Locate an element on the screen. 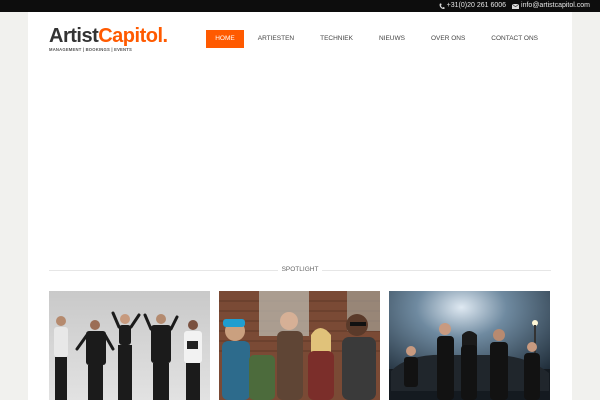 The width and height of the screenshot is (600, 400). logo-tagline: MANAGEMENT | BOOKINGS | EVENTS is located at coordinates (91, 49).